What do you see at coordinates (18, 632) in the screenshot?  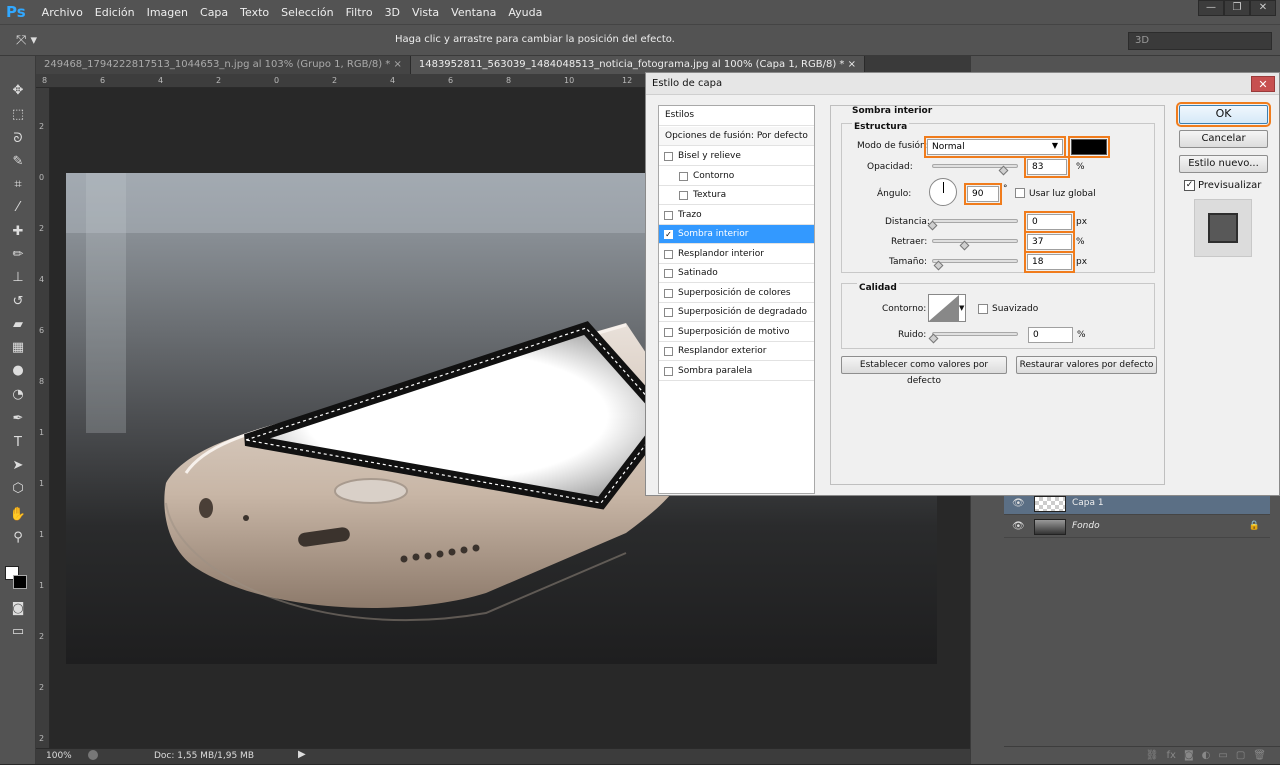 I see `screen-mode-icon: ▭` at bounding box center [18, 632].